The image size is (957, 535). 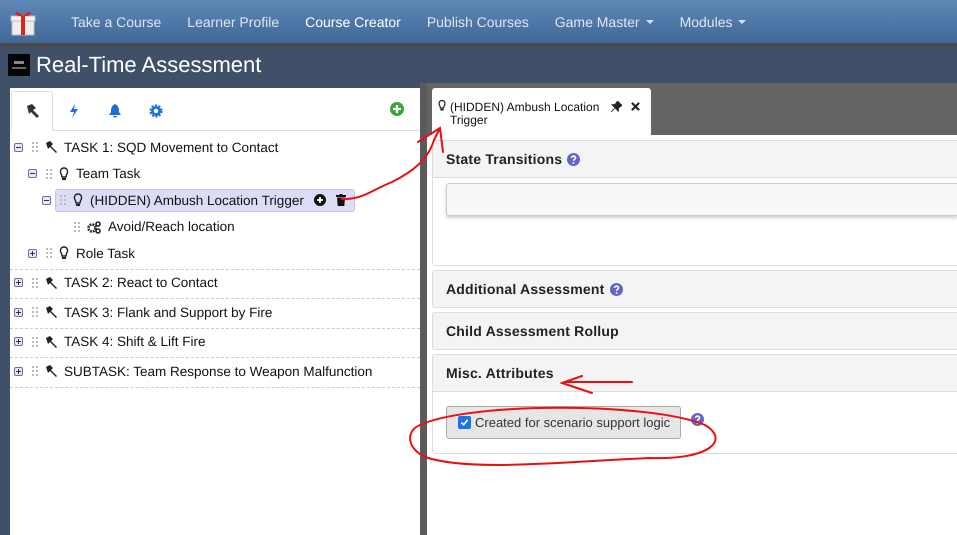 What do you see at coordinates (233, 22) in the screenshot?
I see `nav-link: Learner Profile` at bounding box center [233, 22].